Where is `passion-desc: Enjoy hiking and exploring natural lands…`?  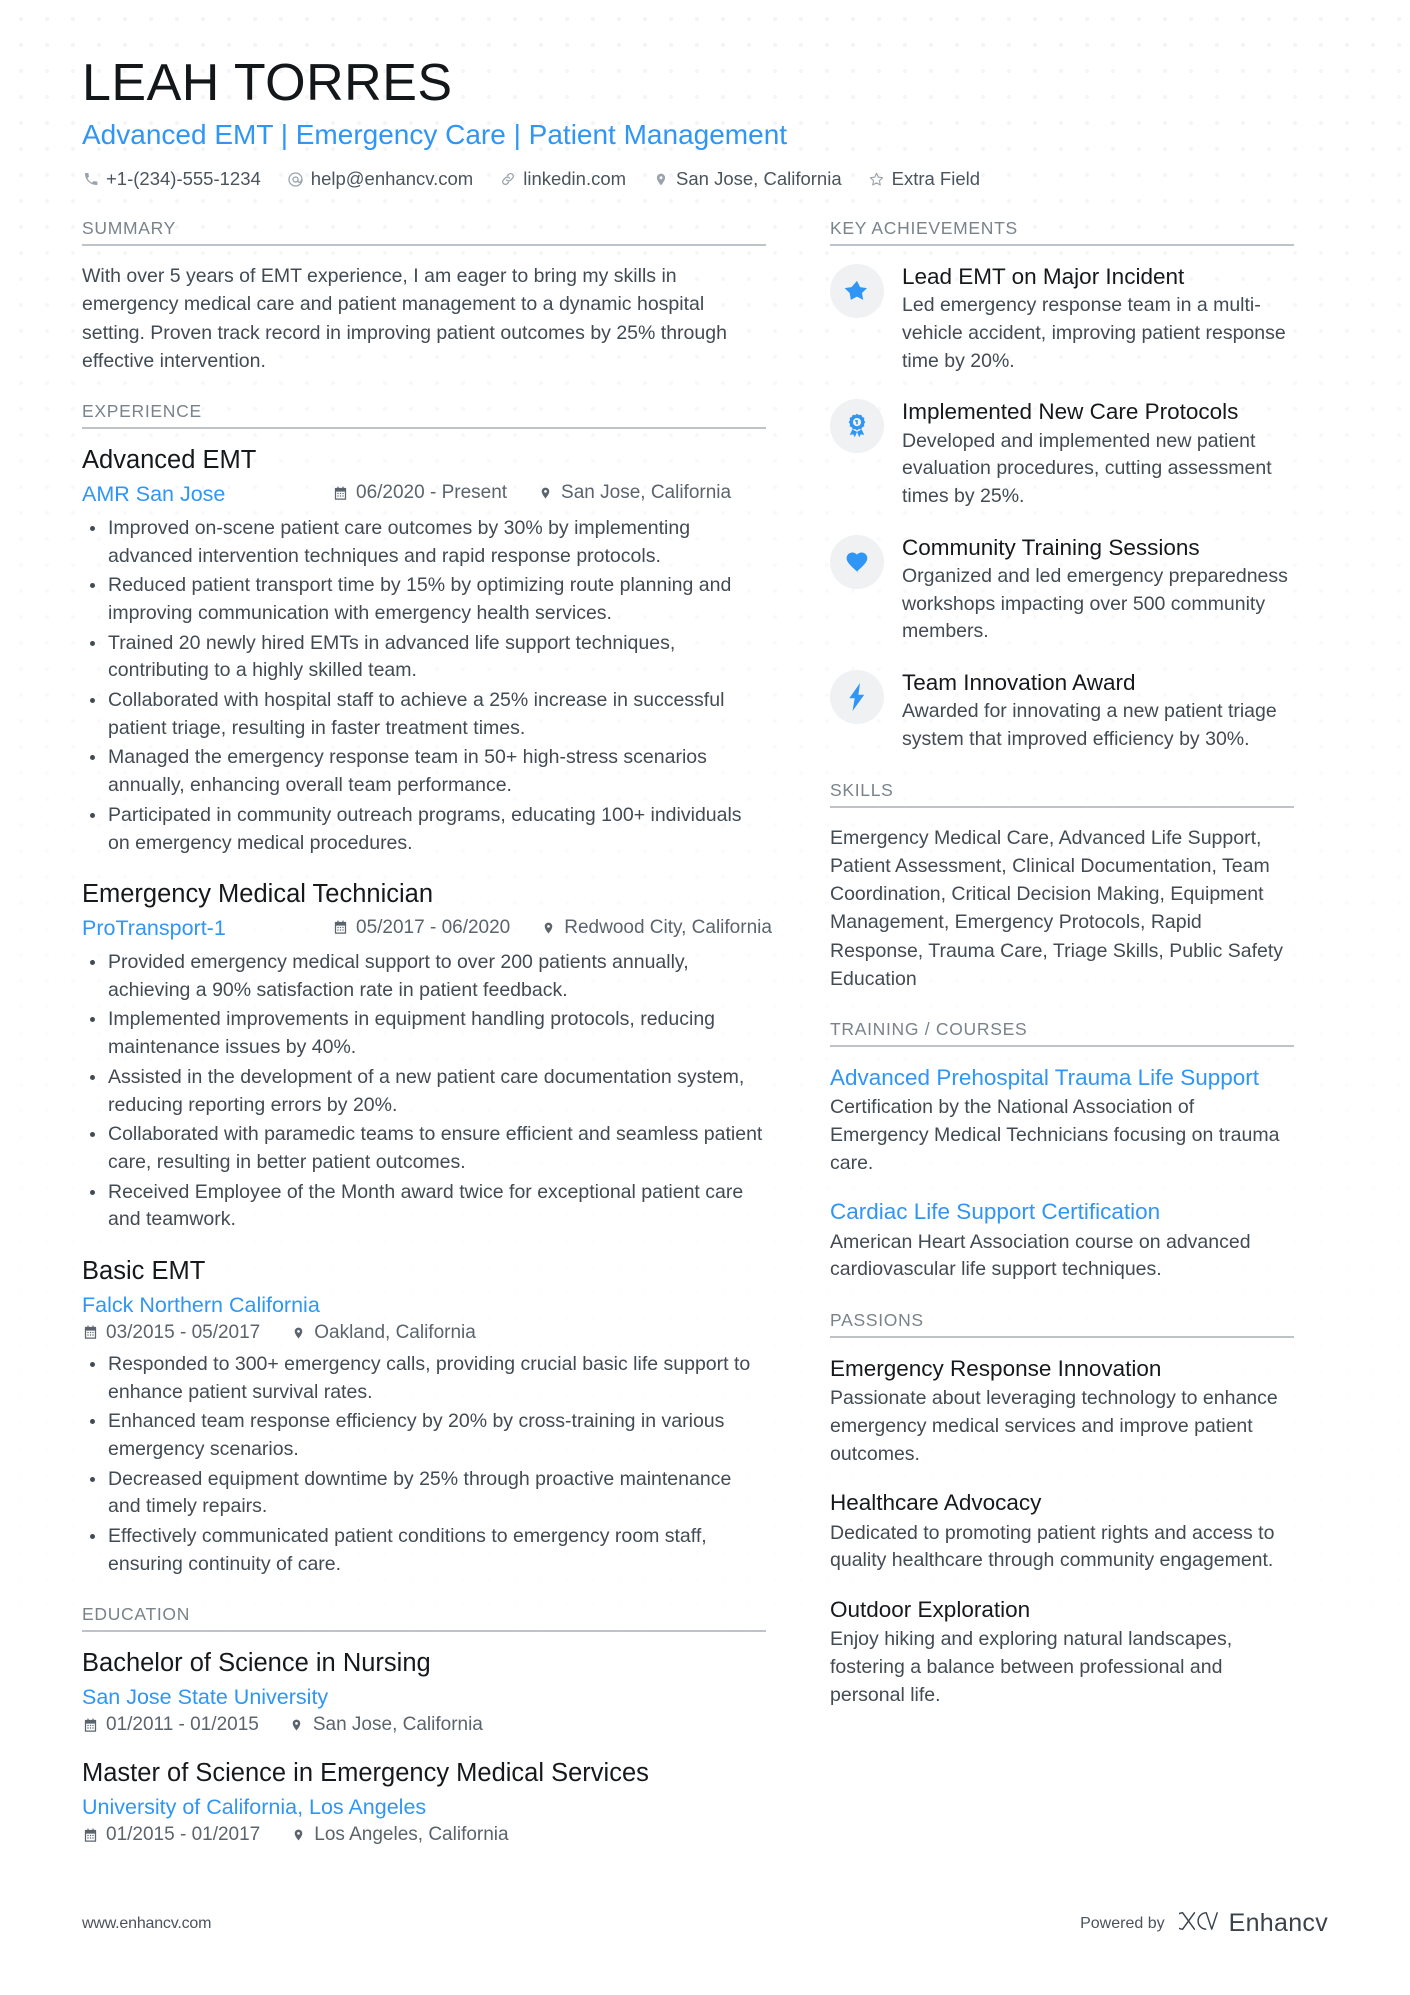 passion-desc: Enjoy hiking and exploring natural lands… is located at coordinates (1031, 1667).